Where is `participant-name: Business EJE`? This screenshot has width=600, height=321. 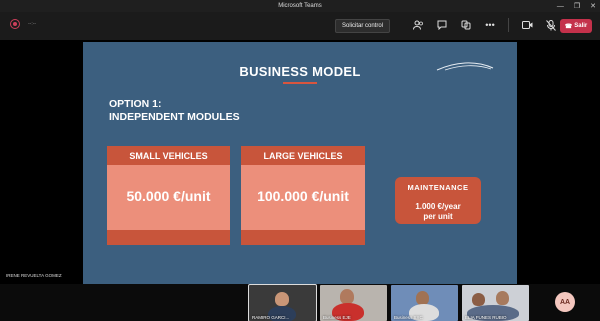
participant-name: Business EJE is located at coordinates (337, 317).